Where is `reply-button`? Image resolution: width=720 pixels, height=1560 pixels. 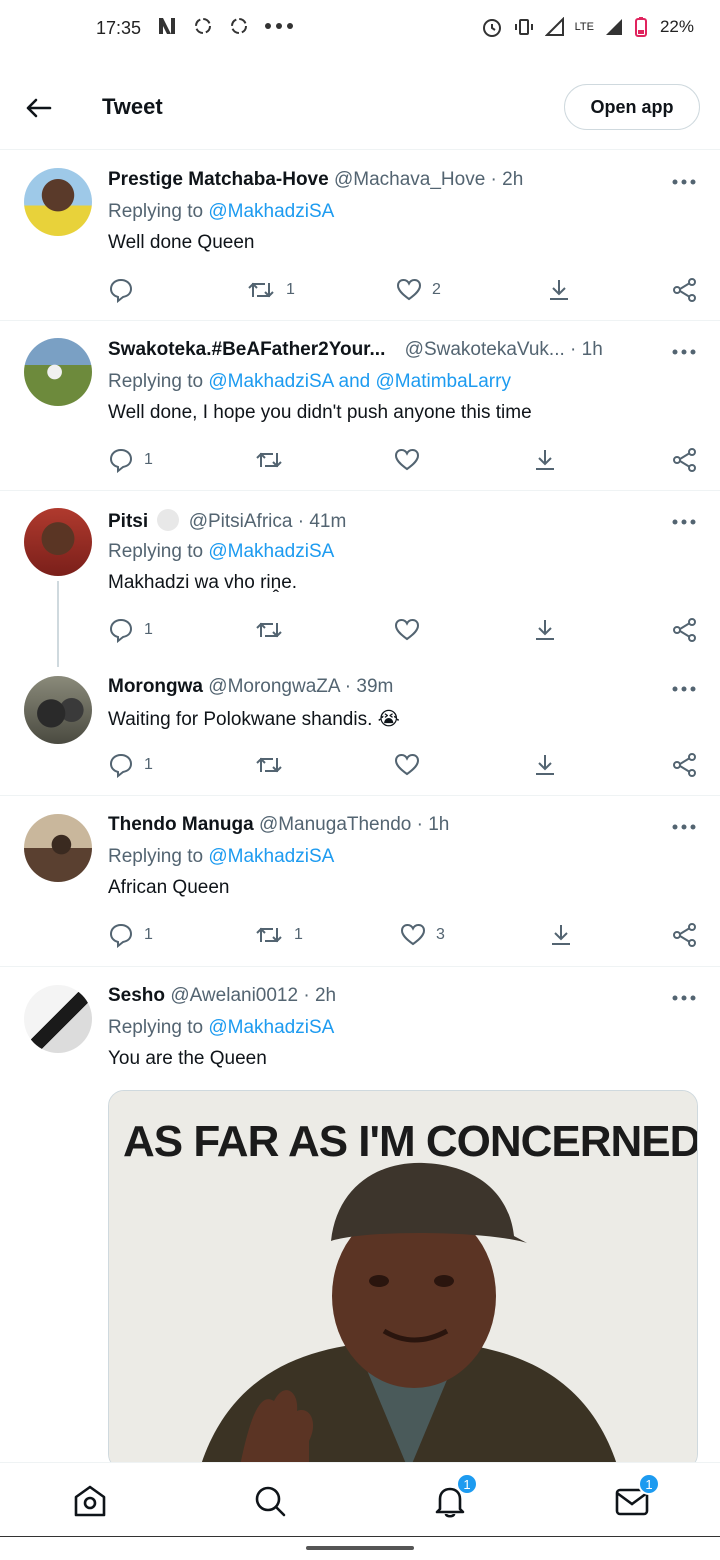
reply-button is located at coordinates (126, 290).